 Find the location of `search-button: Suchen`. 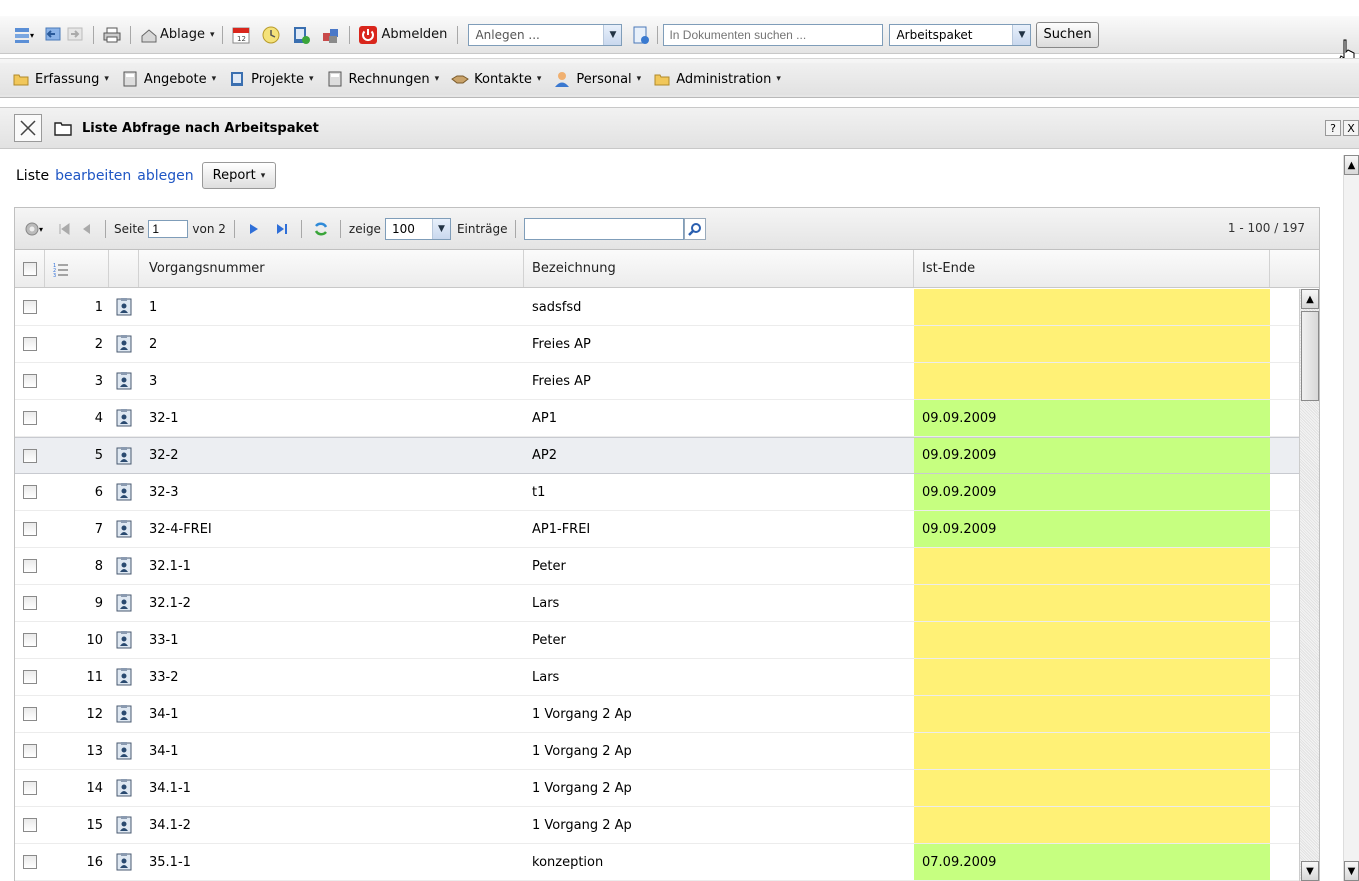

search-button: Suchen is located at coordinates (1067, 34).